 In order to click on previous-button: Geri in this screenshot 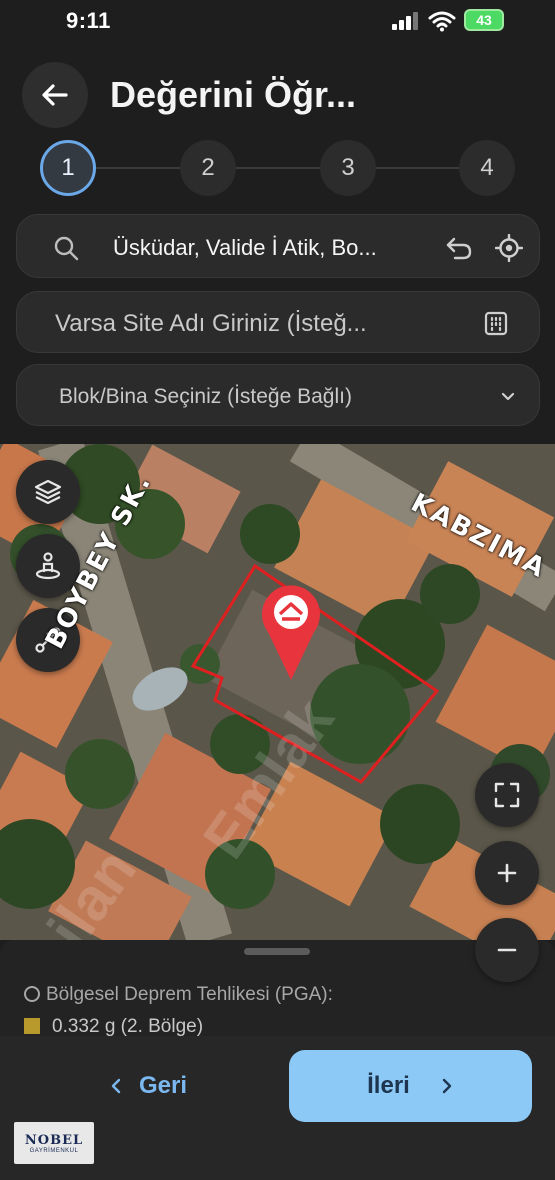, I will do `click(148, 1086)`.